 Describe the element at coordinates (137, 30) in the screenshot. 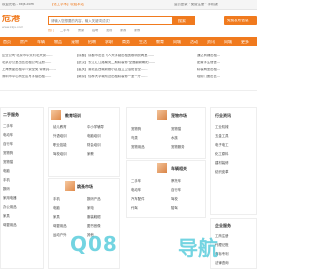

I see `hot-word: 家教` at that location.